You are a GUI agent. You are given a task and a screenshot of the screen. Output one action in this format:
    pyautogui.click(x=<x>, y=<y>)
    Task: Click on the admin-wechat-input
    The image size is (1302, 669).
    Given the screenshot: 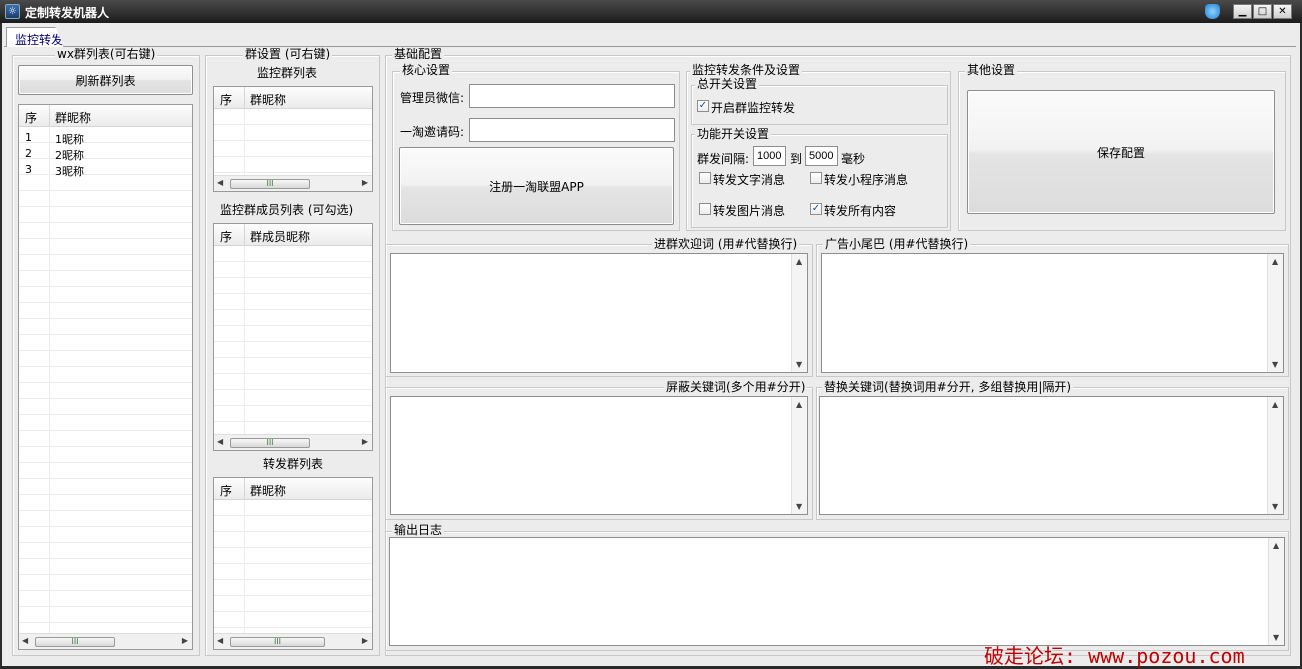 What is the action you would take?
    pyautogui.click(x=572, y=96)
    